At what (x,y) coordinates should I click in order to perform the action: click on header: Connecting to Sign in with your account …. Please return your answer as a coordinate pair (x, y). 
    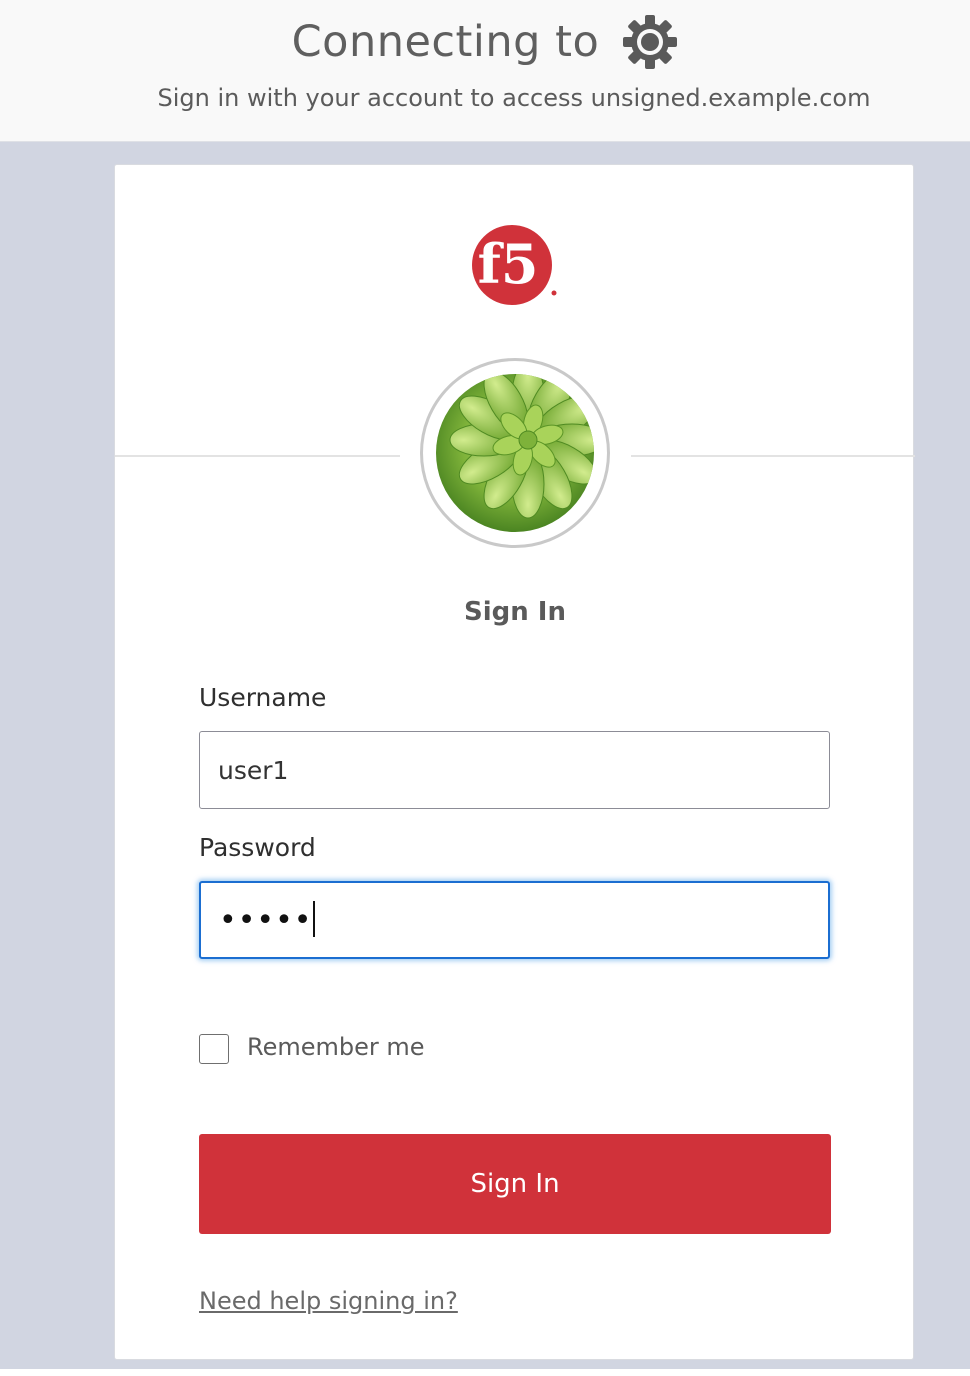
    Looking at the image, I should click on (485, 71).